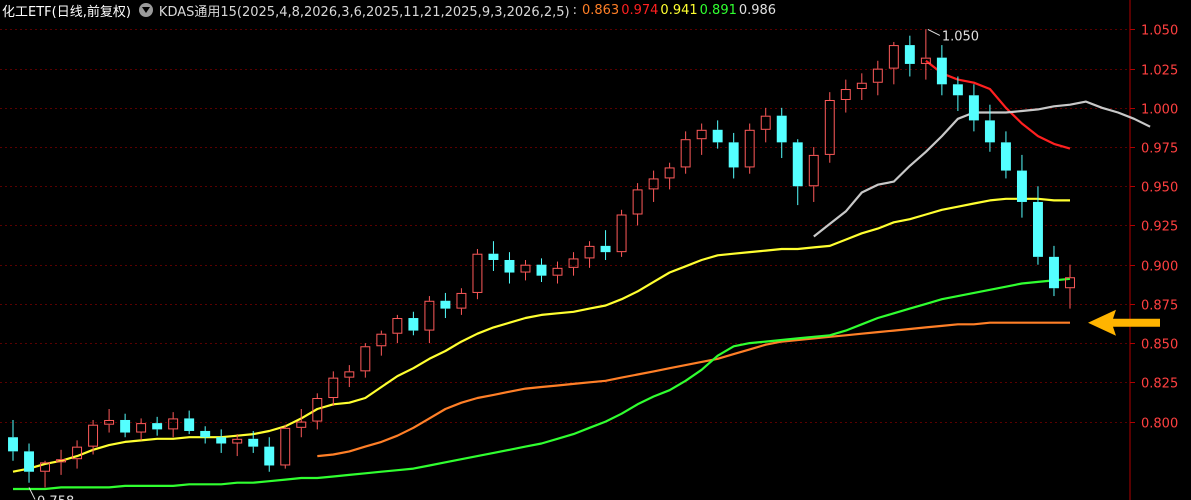 This screenshot has width=1191, height=500. I want to click on y-tick-label: 0.975, so click(1159, 149).